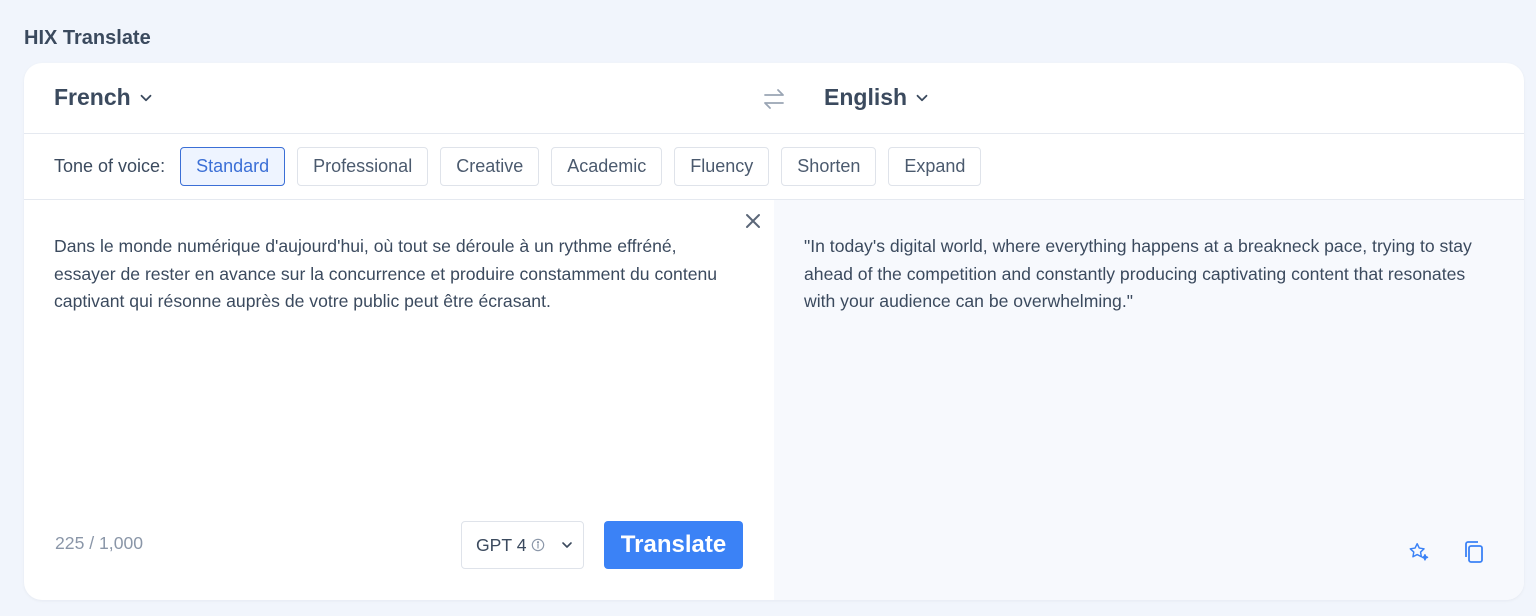  I want to click on model-select: GPT 4, so click(522, 545).